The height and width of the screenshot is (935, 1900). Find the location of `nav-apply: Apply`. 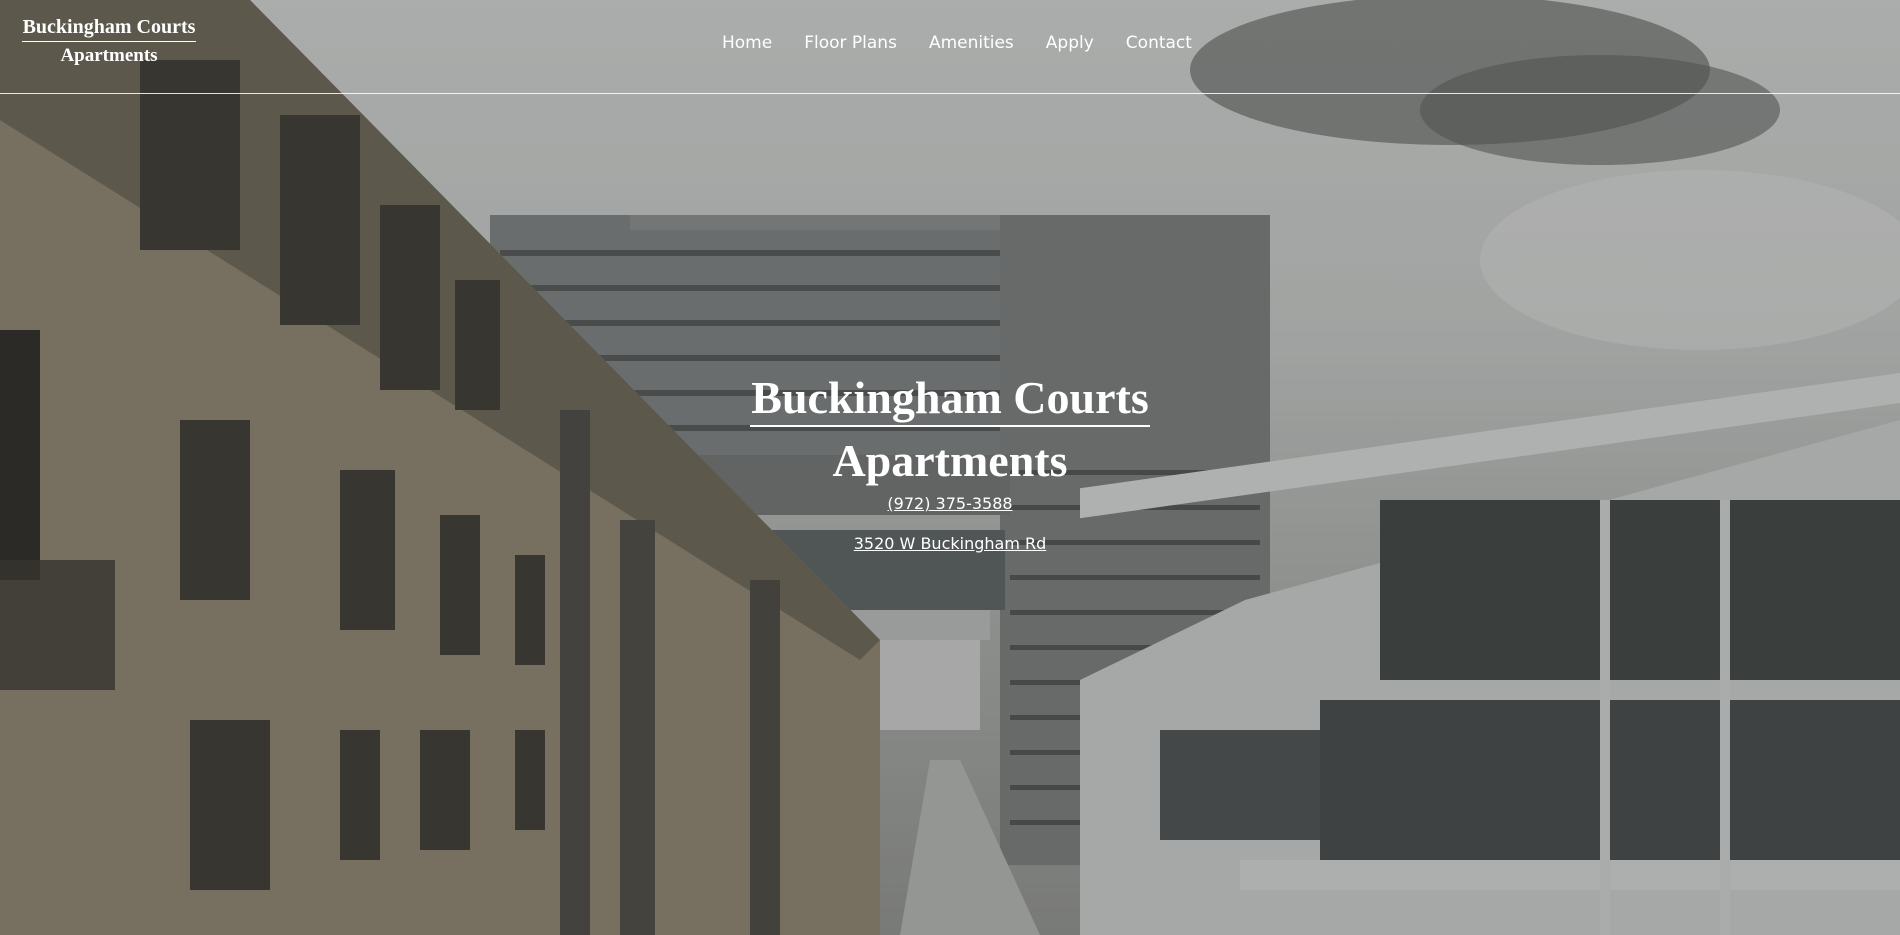

nav-apply: Apply is located at coordinates (1070, 43).